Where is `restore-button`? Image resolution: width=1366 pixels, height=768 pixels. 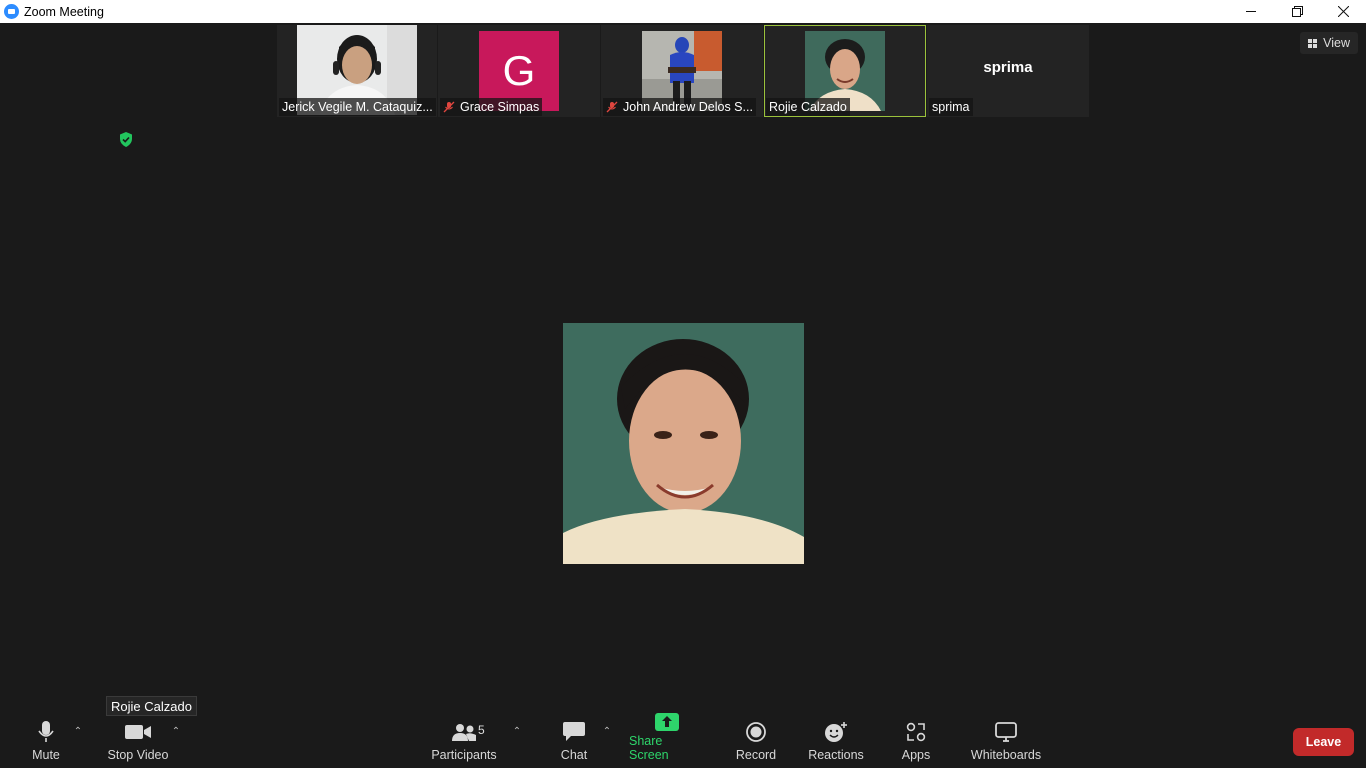
restore-button is located at coordinates (1297, 11).